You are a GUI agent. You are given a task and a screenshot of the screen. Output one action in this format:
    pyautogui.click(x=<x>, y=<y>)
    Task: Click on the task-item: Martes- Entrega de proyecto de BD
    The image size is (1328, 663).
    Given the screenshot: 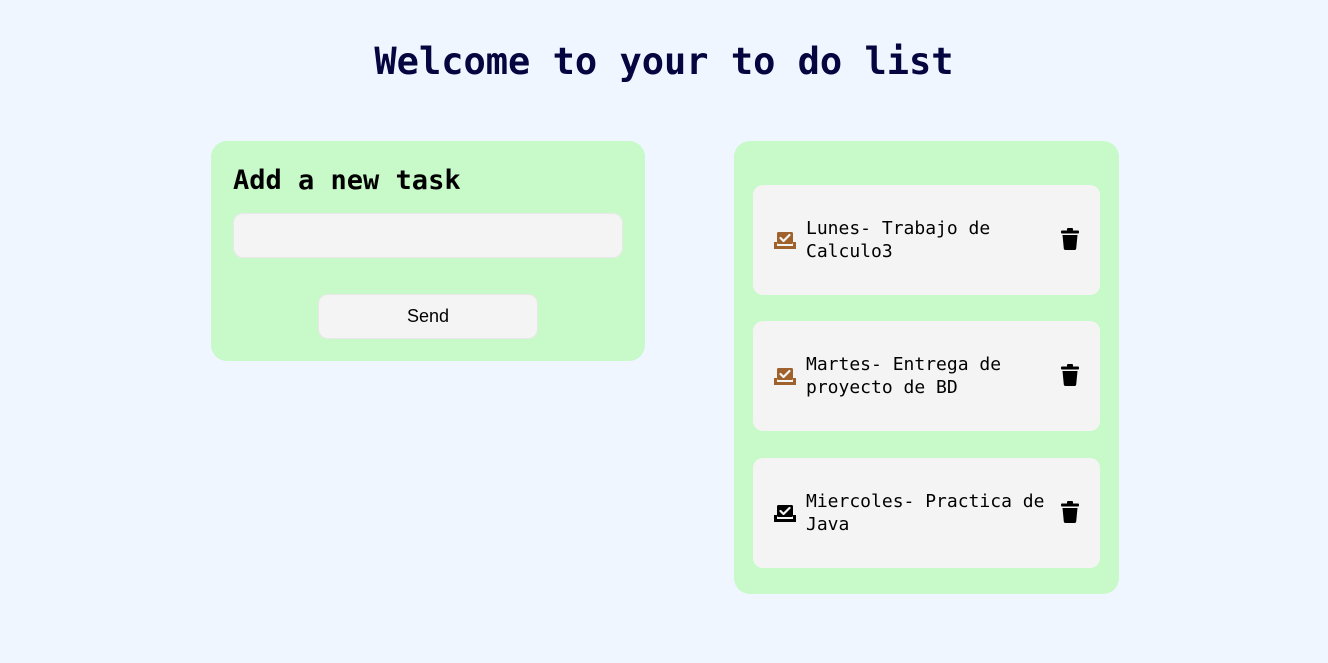 What is the action you would take?
    pyautogui.click(x=926, y=376)
    